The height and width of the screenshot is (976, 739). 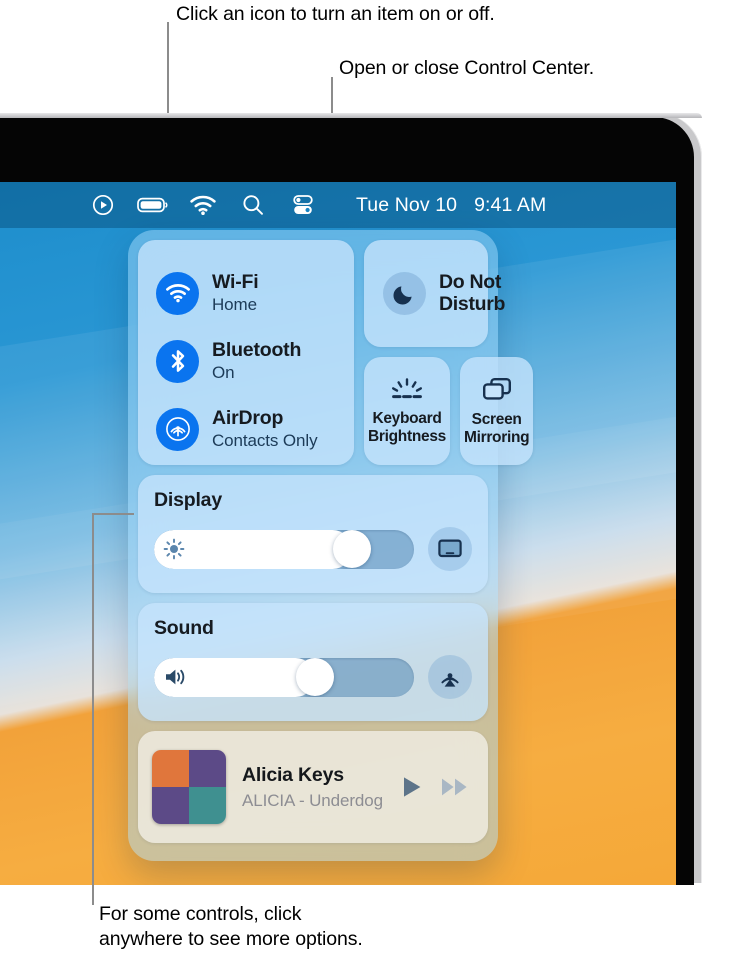 I want to click on album-artwork, so click(x=189, y=787).